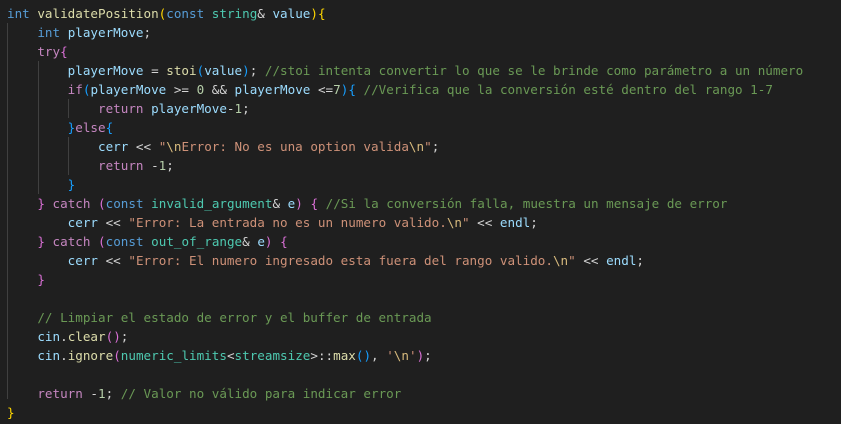  Describe the element at coordinates (261, 241) in the screenshot. I see `token-variable: e` at that location.